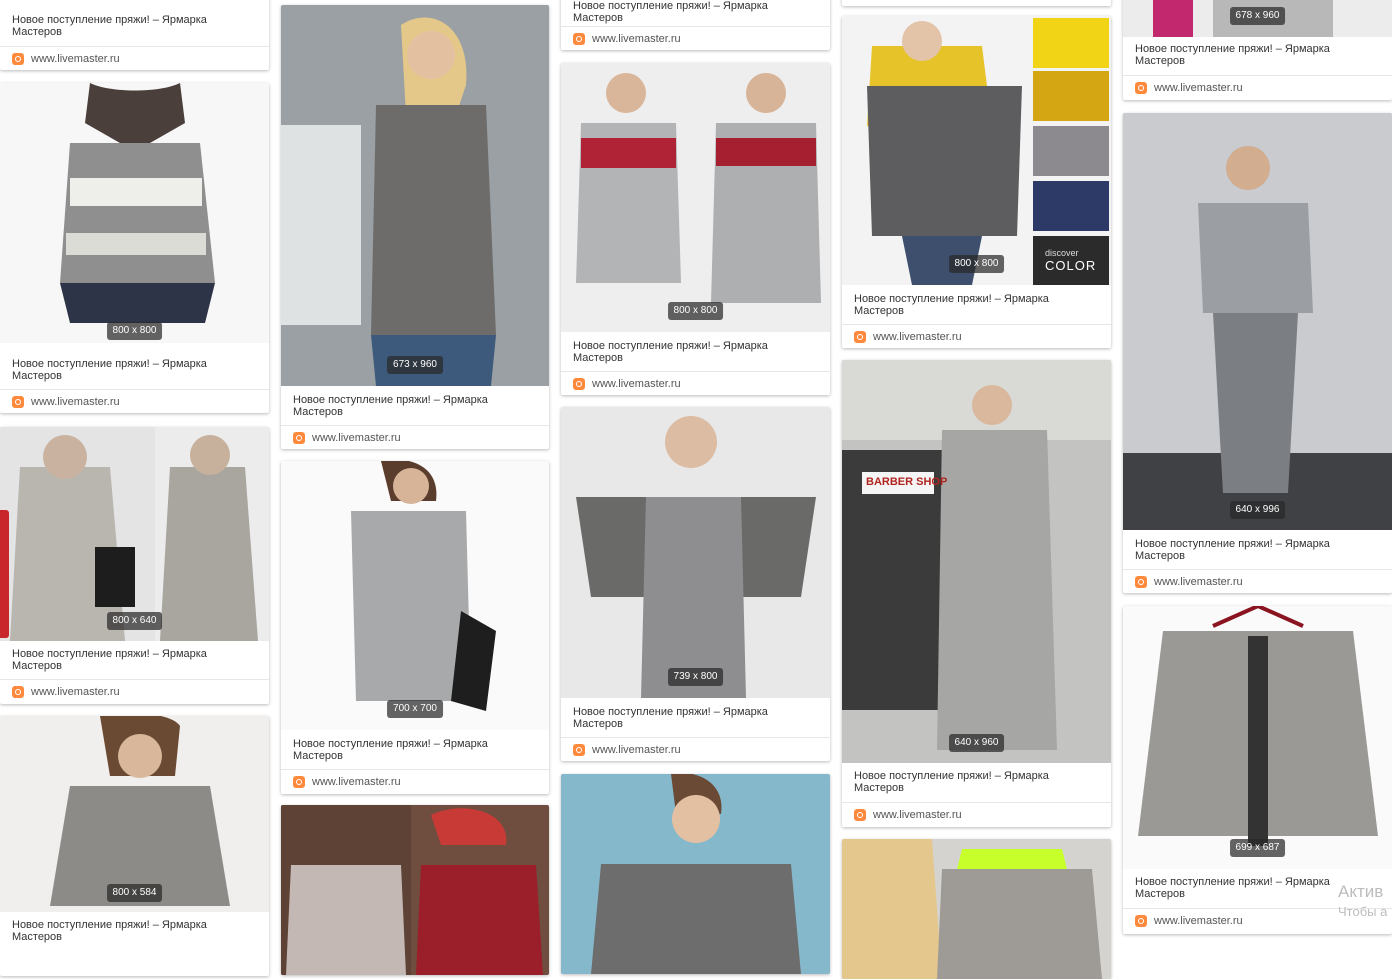 This screenshot has width=1392, height=979. I want to click on pullover-photo, so click(134, 814).